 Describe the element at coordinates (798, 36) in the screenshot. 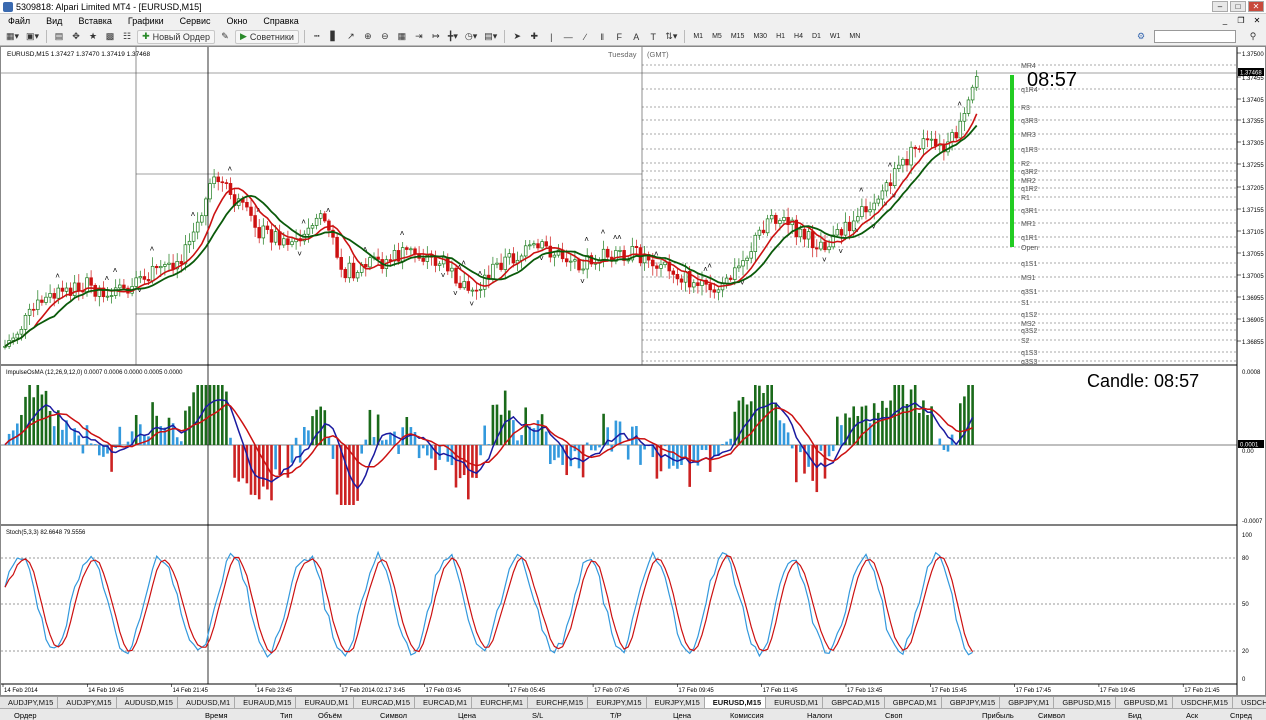

I see `tf-h4-button: H4` at that location.